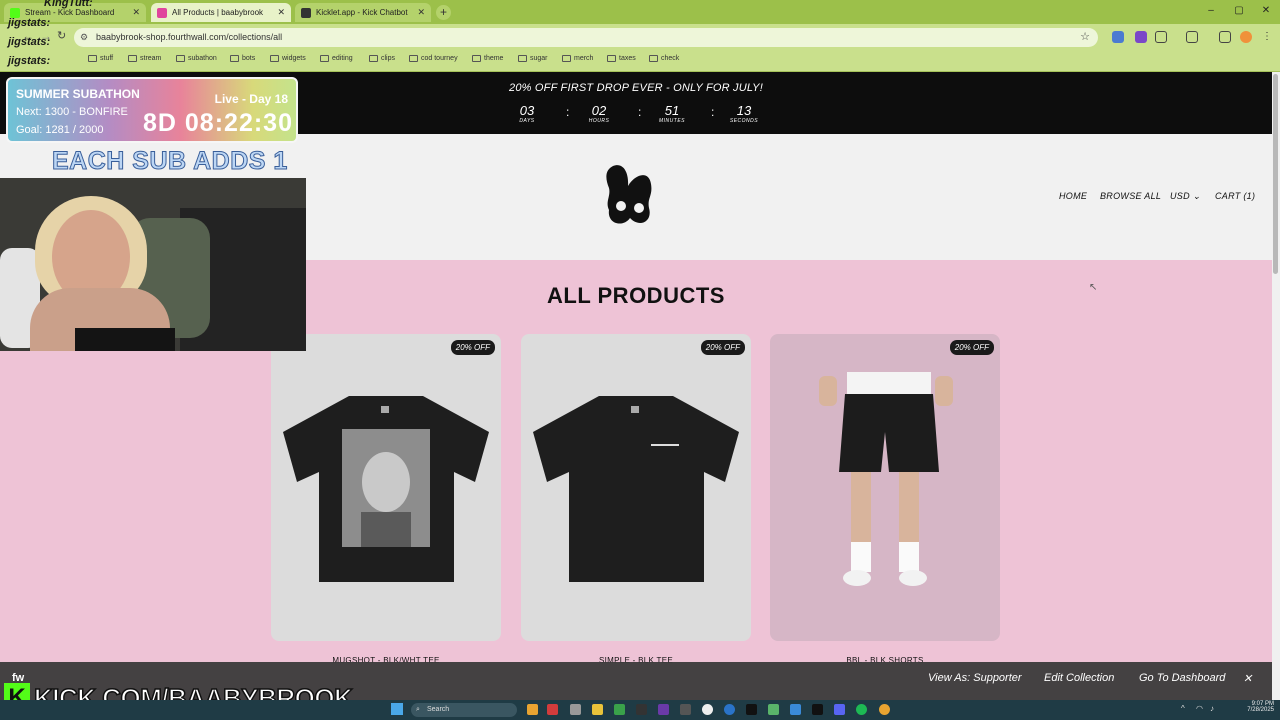 Image resolution: width=1280 pixels, height=720 pixels. What do you see at coordinates (1161, 37) in the screenshot?
I see `puzzle-icon` at bounding box center [1161, 37].